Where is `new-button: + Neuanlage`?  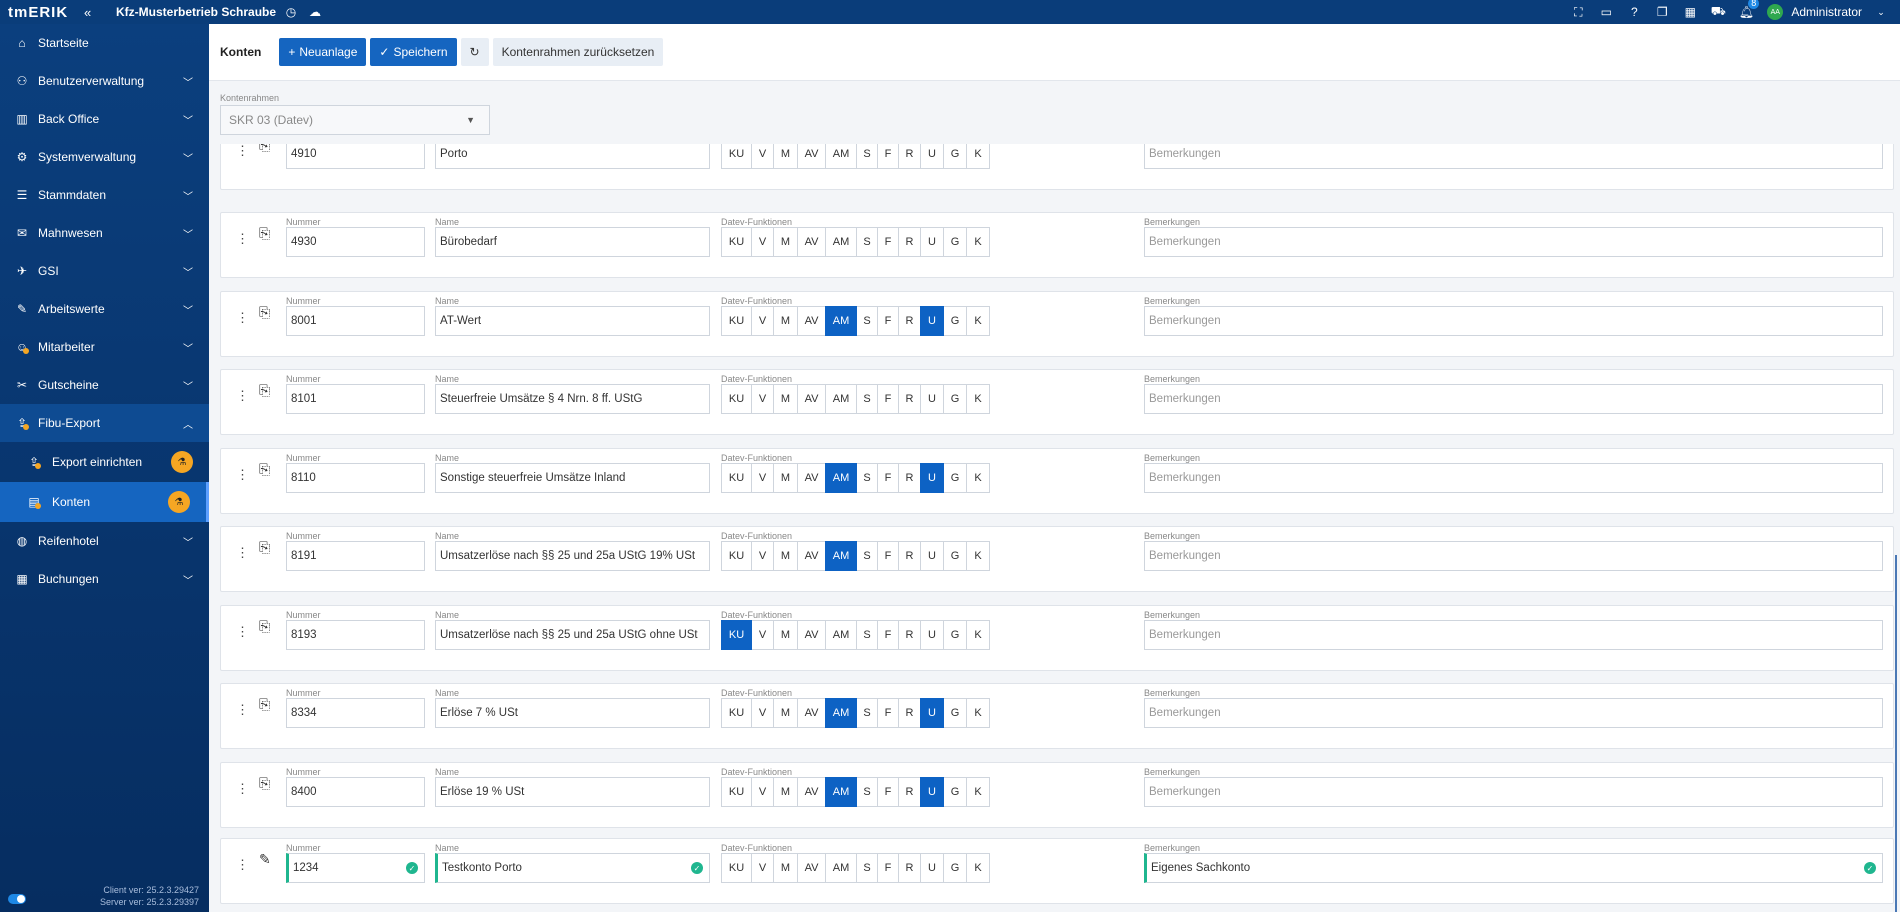 new-button: + Neuanlage is located at coordinates (323, 52).